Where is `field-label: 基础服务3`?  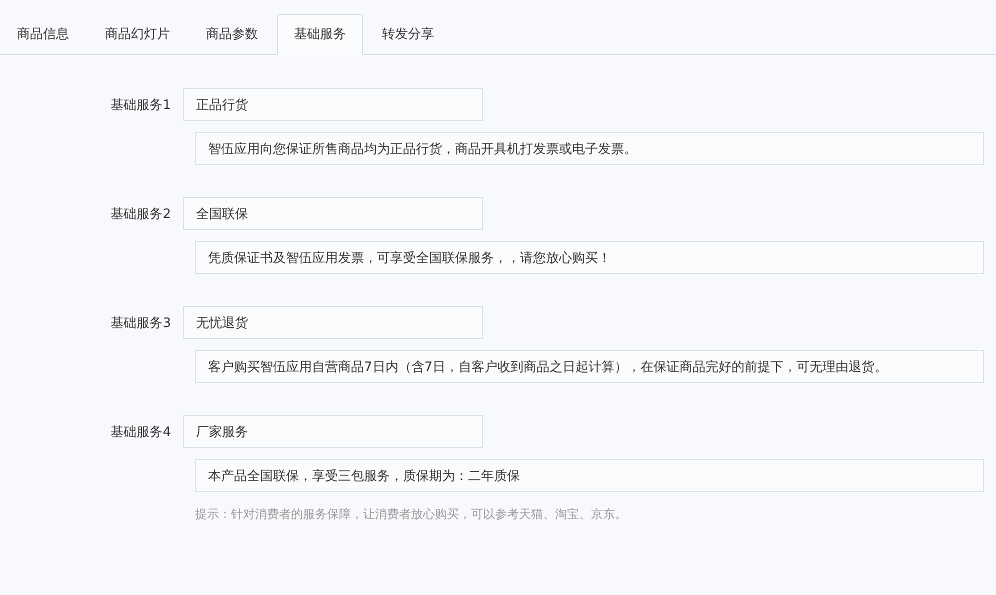
field-label: 基础服务3 is located at coordinates (141, 323).